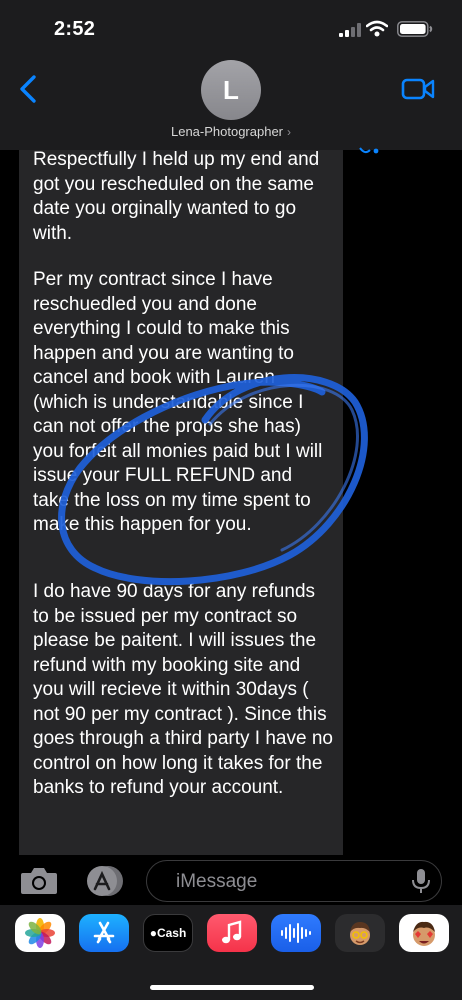 The height and width of the screenshot is (1000, 462). I want to click on facetime-video-icon, so click(418, 89).